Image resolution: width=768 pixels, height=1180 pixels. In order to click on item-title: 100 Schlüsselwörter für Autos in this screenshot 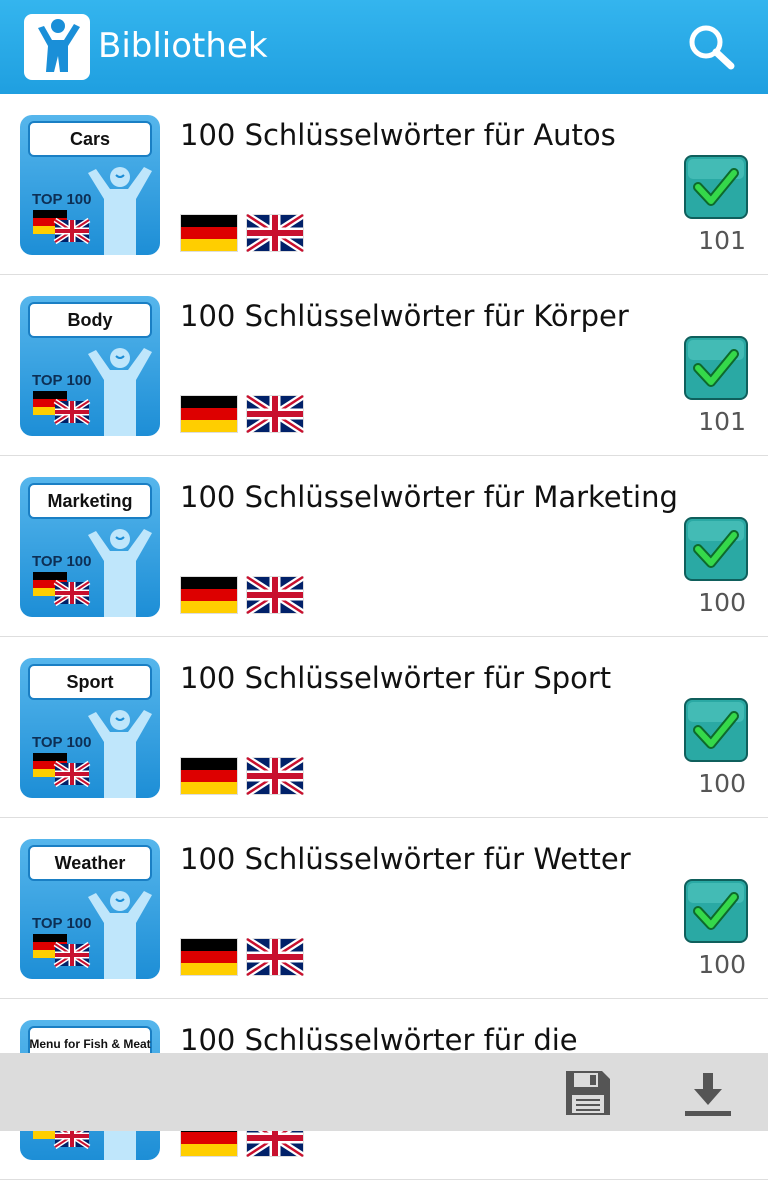, I will do `click(398, 135)`.